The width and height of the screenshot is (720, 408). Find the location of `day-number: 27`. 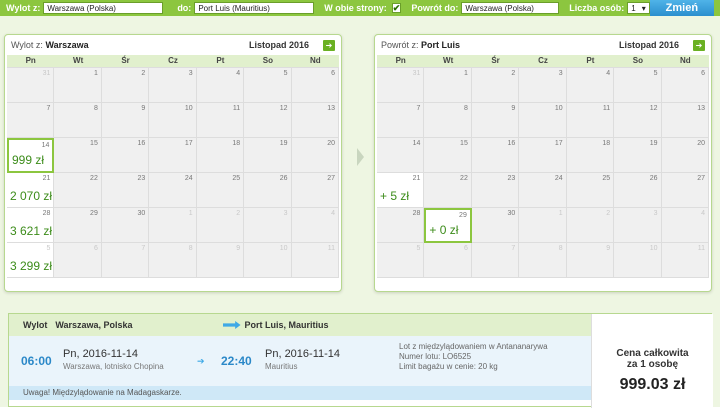

day-number: 27 is located at coordinates (331, 178).